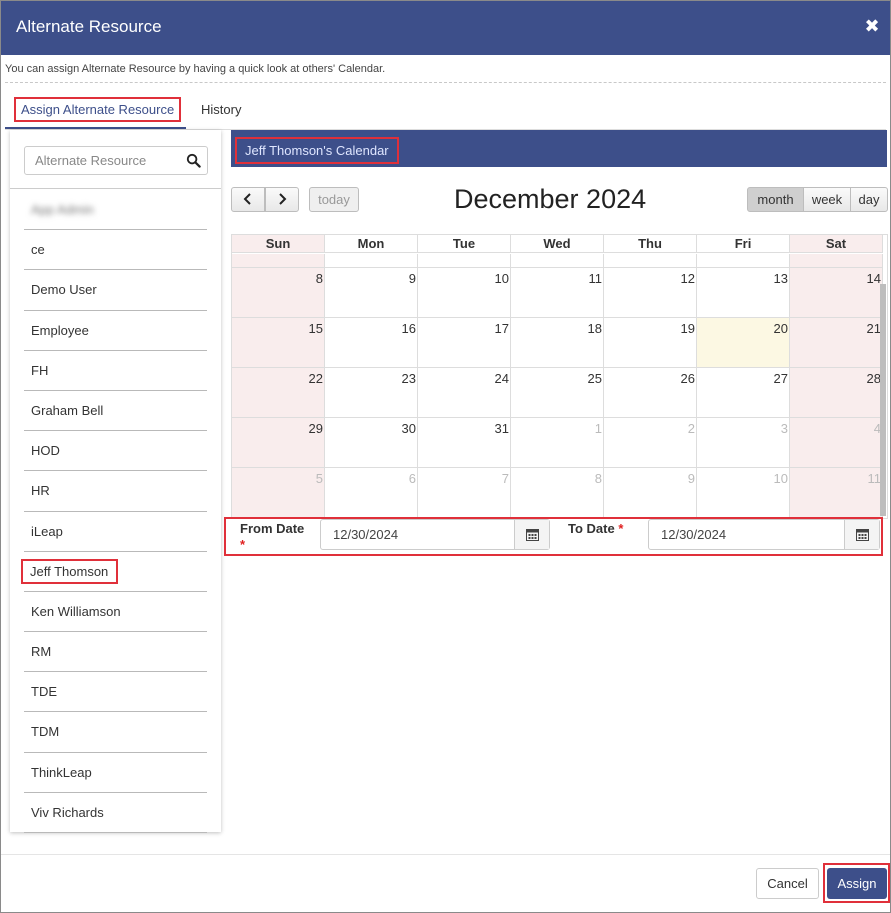 This screenshot has height=913, width=891. What do you see at coordinates (334, 199) in the screenshot?
I see `today-button: today` at bounding box center [334, 199].